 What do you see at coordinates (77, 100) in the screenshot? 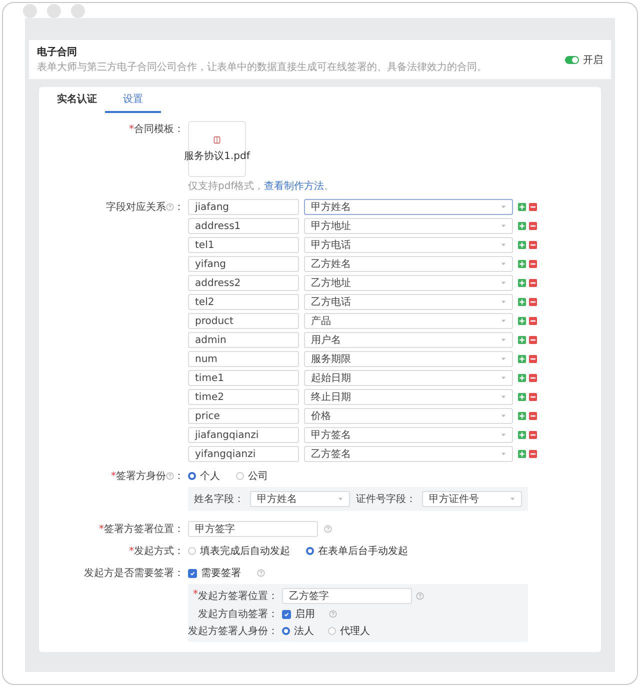
I see `tab: 实名认证` at bounding box center [77, 100].